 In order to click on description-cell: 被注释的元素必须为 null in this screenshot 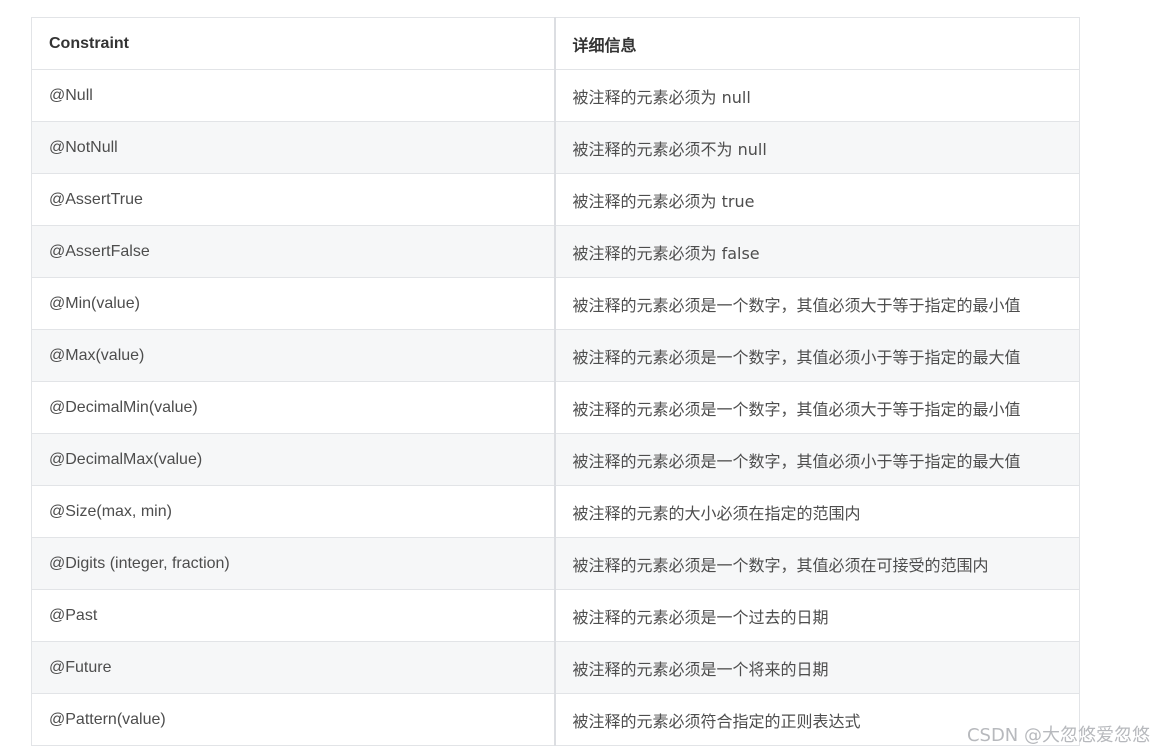, I will do `click(816, 95)`.